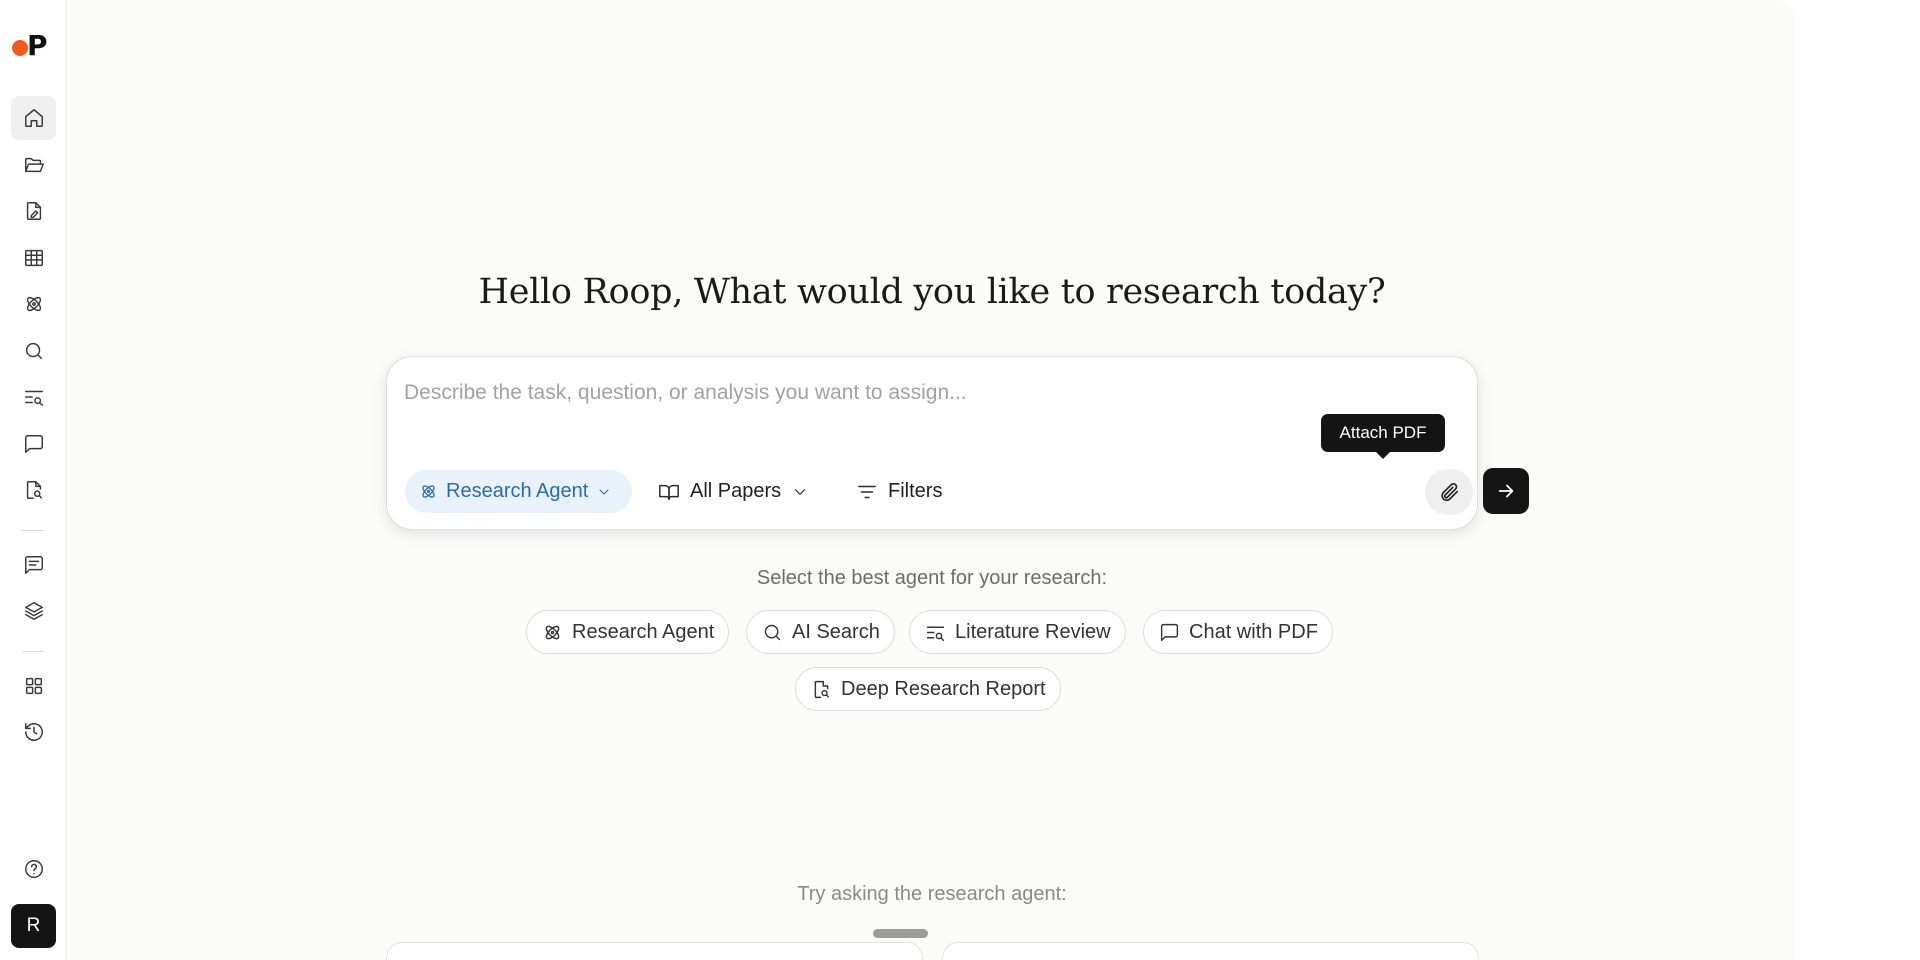 This screenshot has width=1920, height=960. Describe the element at coordinates (943, 688) in the screenshot. I see `agent-chip-label: Deep Research Report` at that location.